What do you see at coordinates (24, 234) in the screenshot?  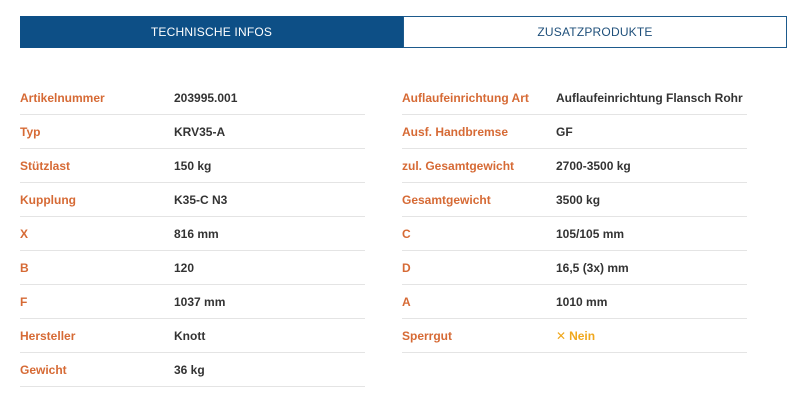 I see `spec-label: X` at bounding box center [24, 234].